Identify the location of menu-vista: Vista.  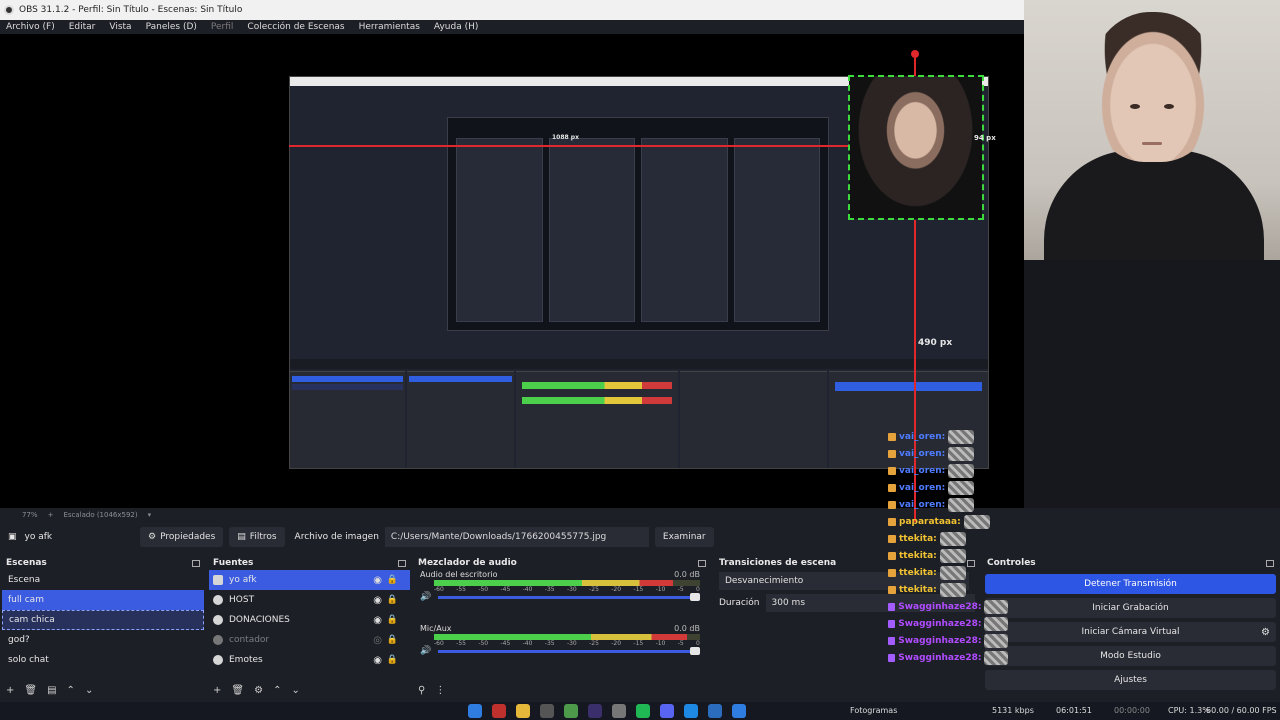
(120, 27).